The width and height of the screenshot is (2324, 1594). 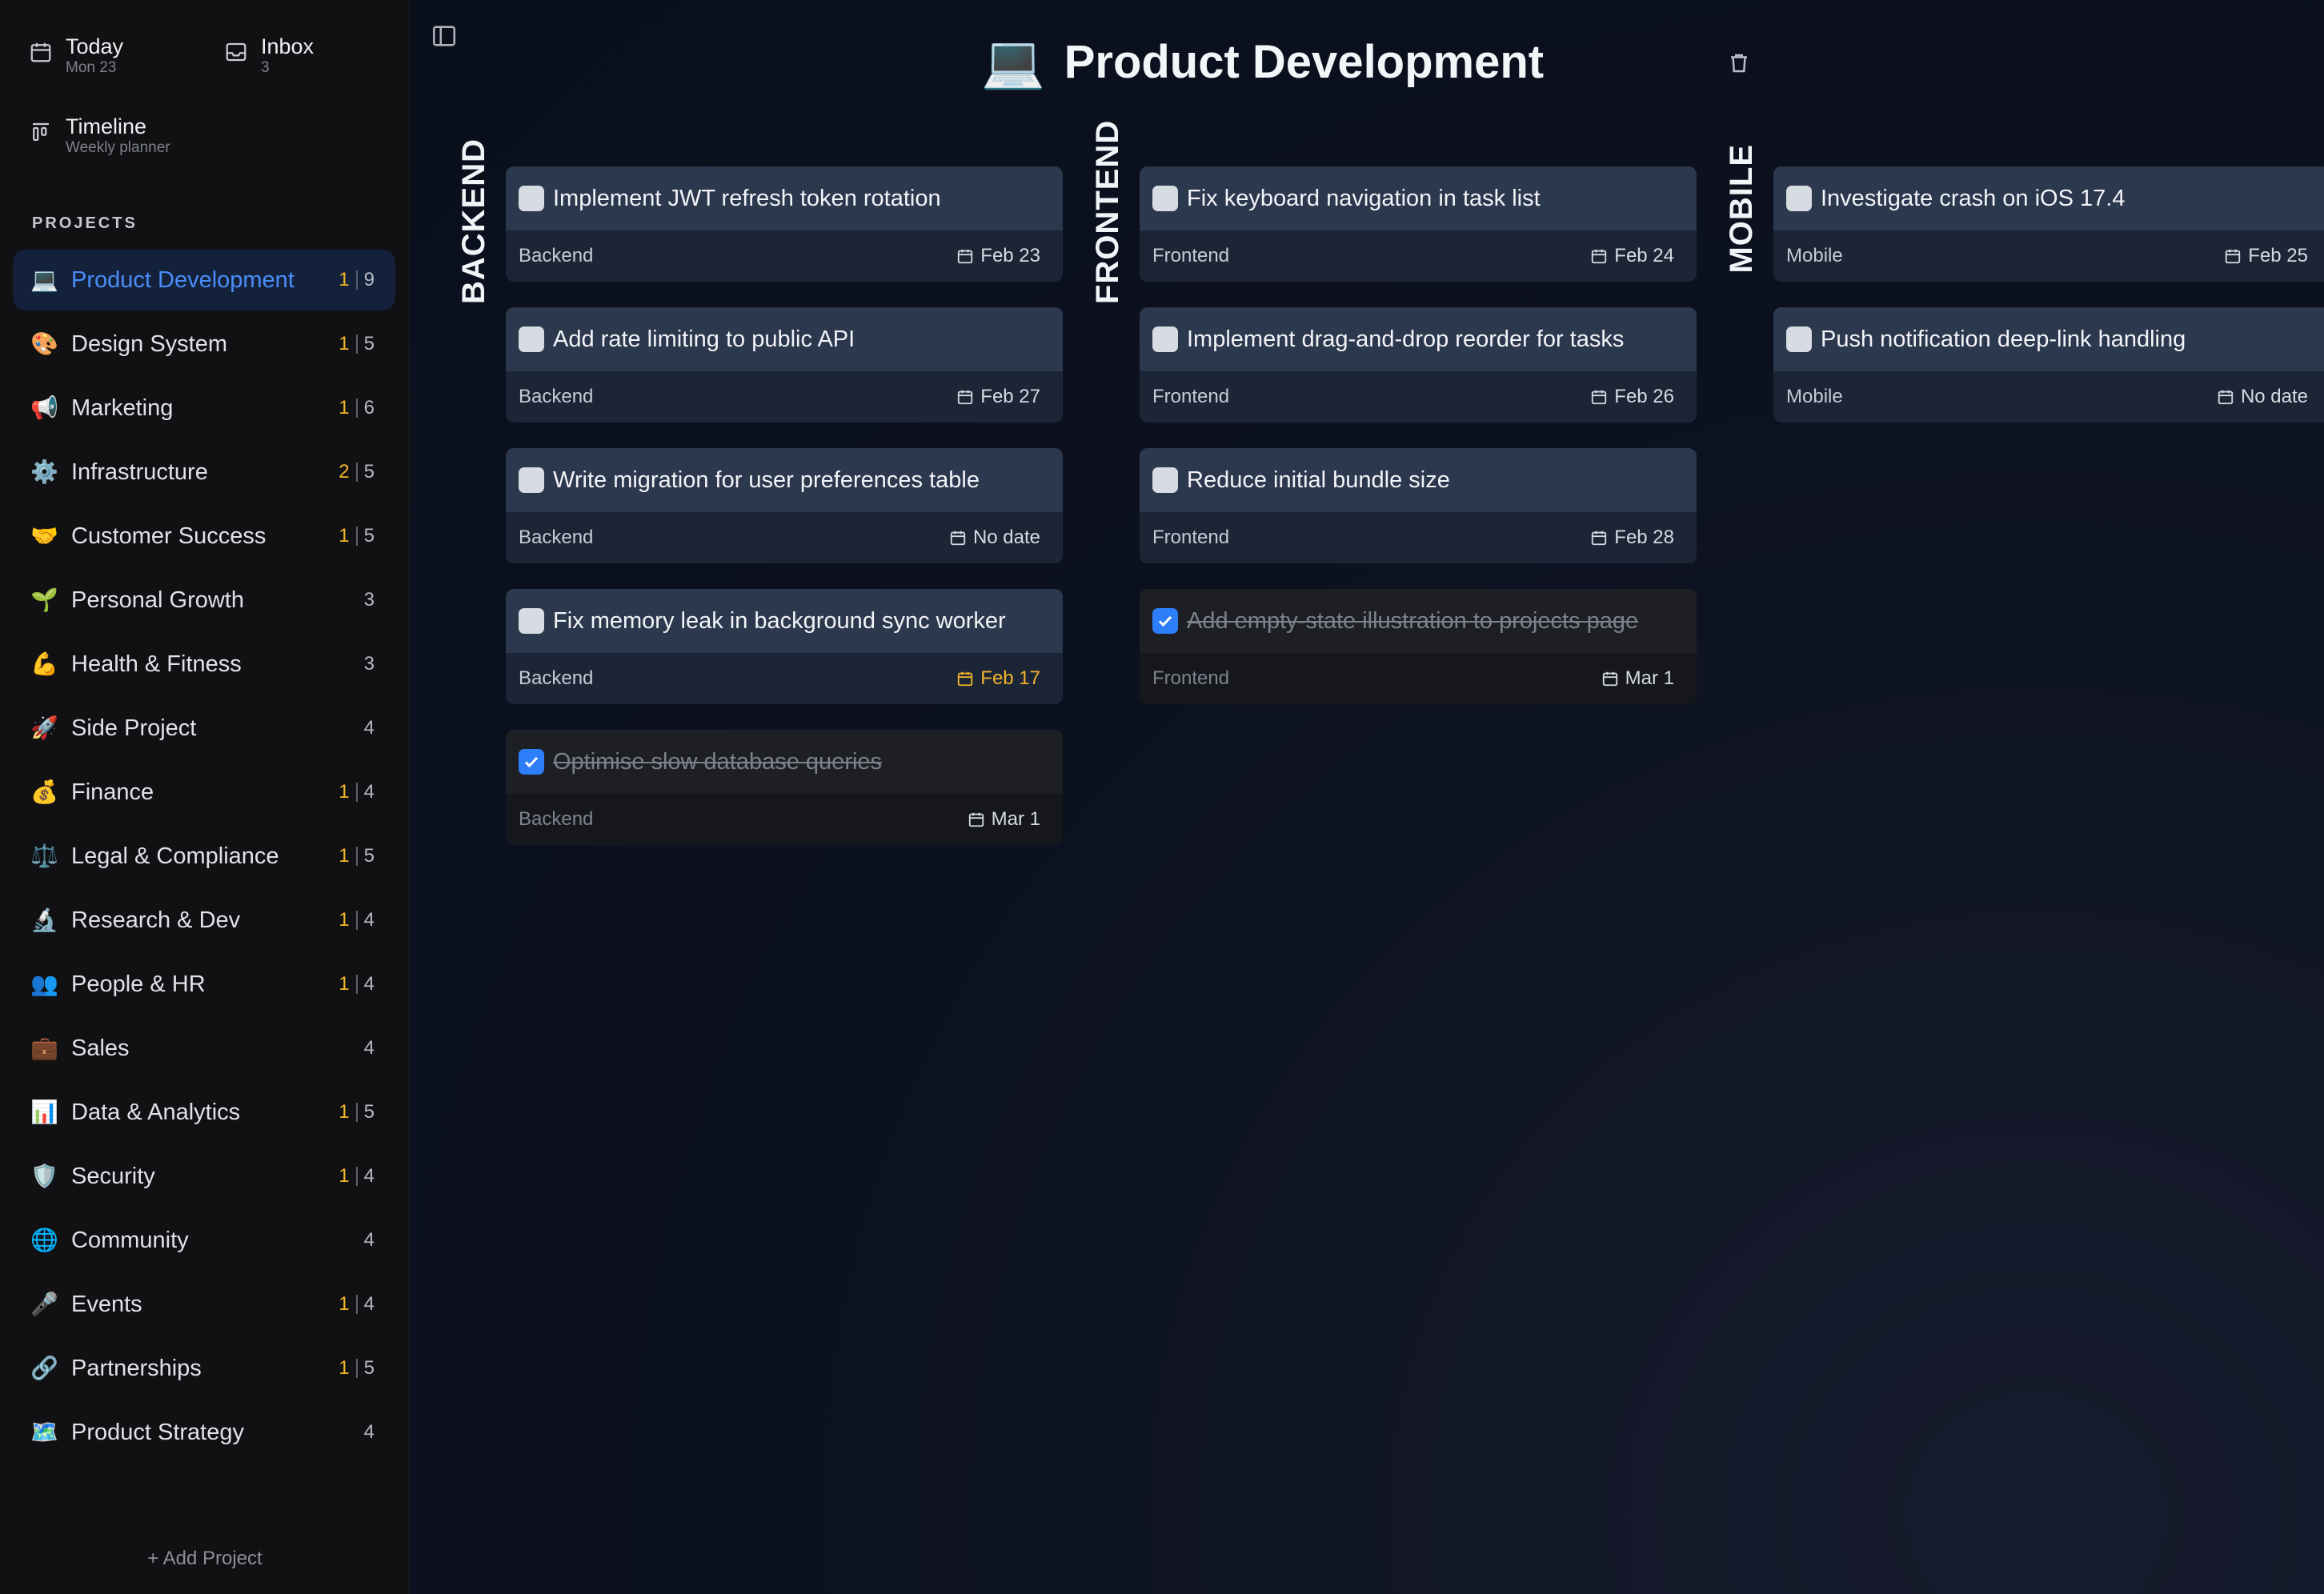 What do you see at coordinates (204, 1368) in the screenshot?
I see `sidebar-project-item: 🔗 Partnerships 1 5` at bounding box center [204, 1368].